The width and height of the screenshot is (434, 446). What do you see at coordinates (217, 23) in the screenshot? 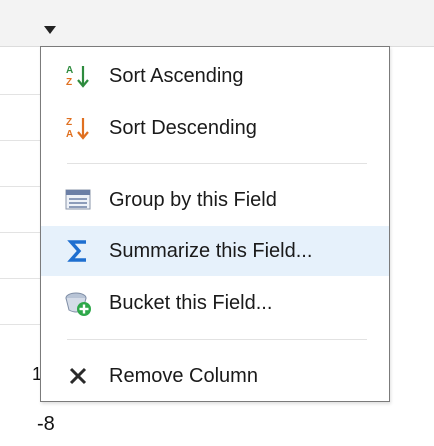
I see `column-header` at bounding box center [217, 23].